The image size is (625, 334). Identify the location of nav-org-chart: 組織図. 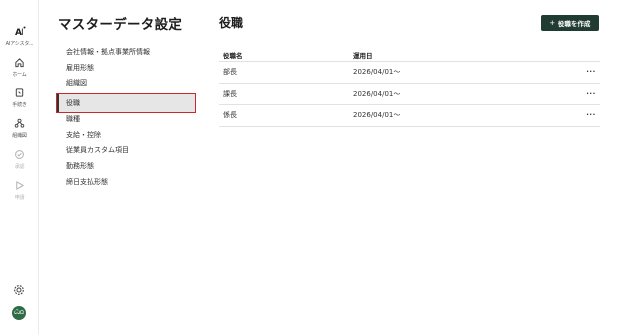
(19, 127).